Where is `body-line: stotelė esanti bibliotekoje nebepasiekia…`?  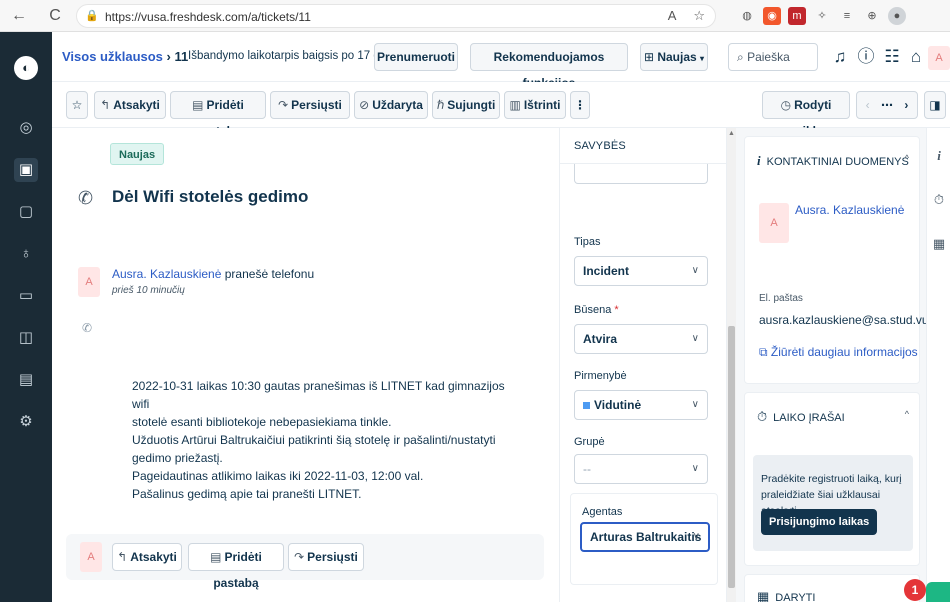 body-line: stotelė esanti bibliotekoje nebepasiekia… is located at coordinates (262, 422).